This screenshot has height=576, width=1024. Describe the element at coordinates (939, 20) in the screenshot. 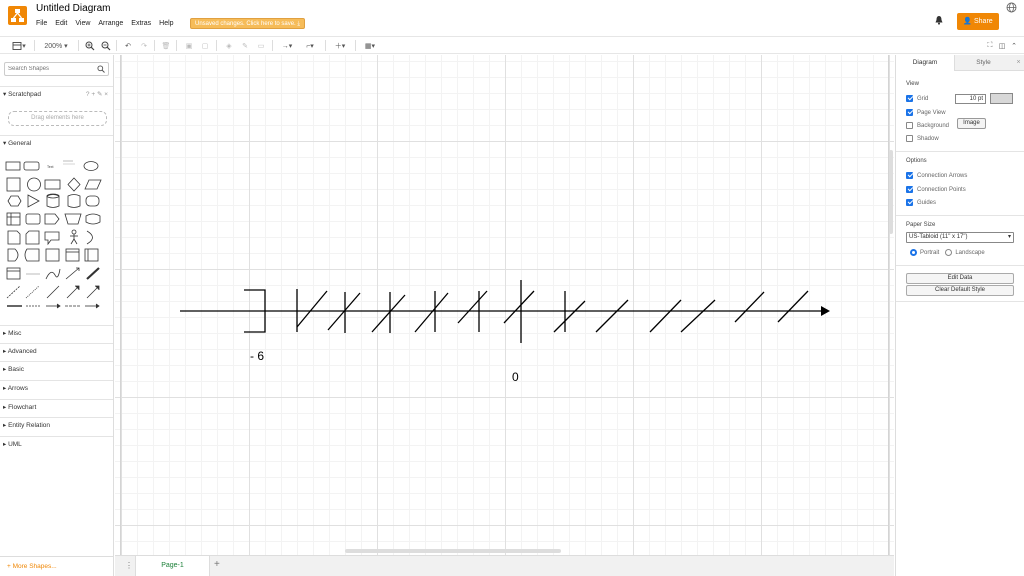

I see `notification-bell-icon` at that location.